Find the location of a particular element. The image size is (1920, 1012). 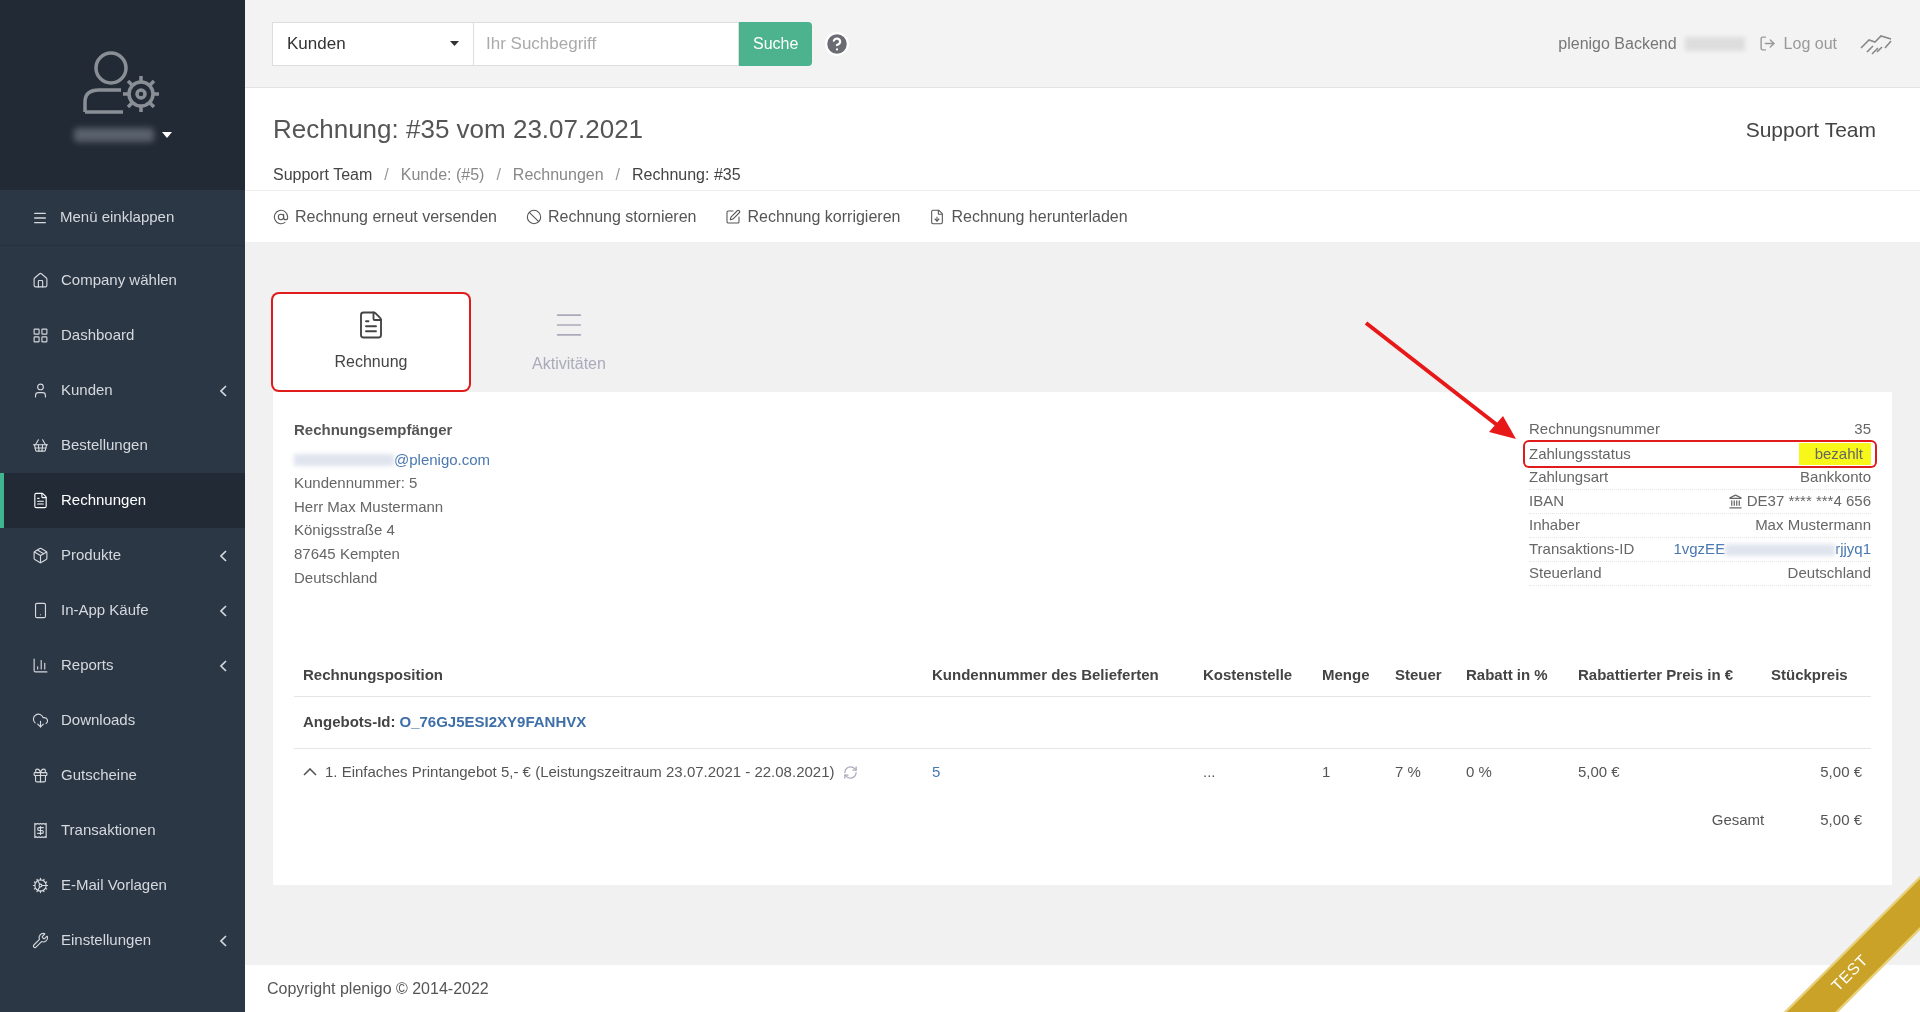

table-cell-text: 0 % is located at coordinates (1479, 771).